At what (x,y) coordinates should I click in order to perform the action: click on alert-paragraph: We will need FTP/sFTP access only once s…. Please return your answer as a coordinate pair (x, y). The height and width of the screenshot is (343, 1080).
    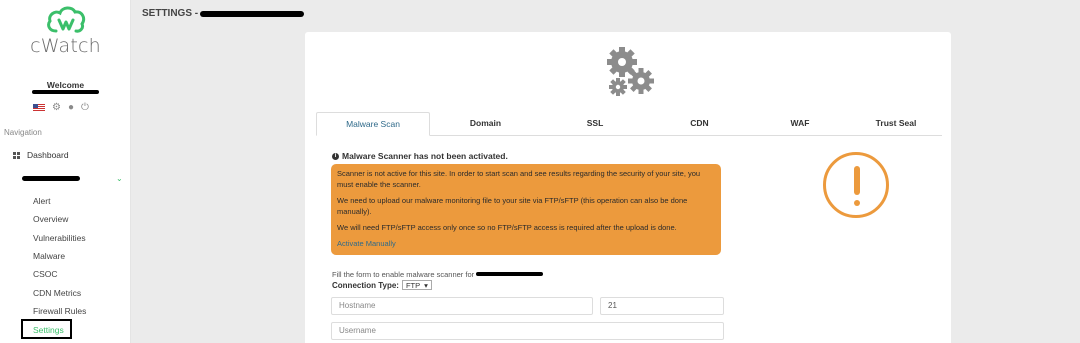
    Looking at the image, I should click on (507, 227).